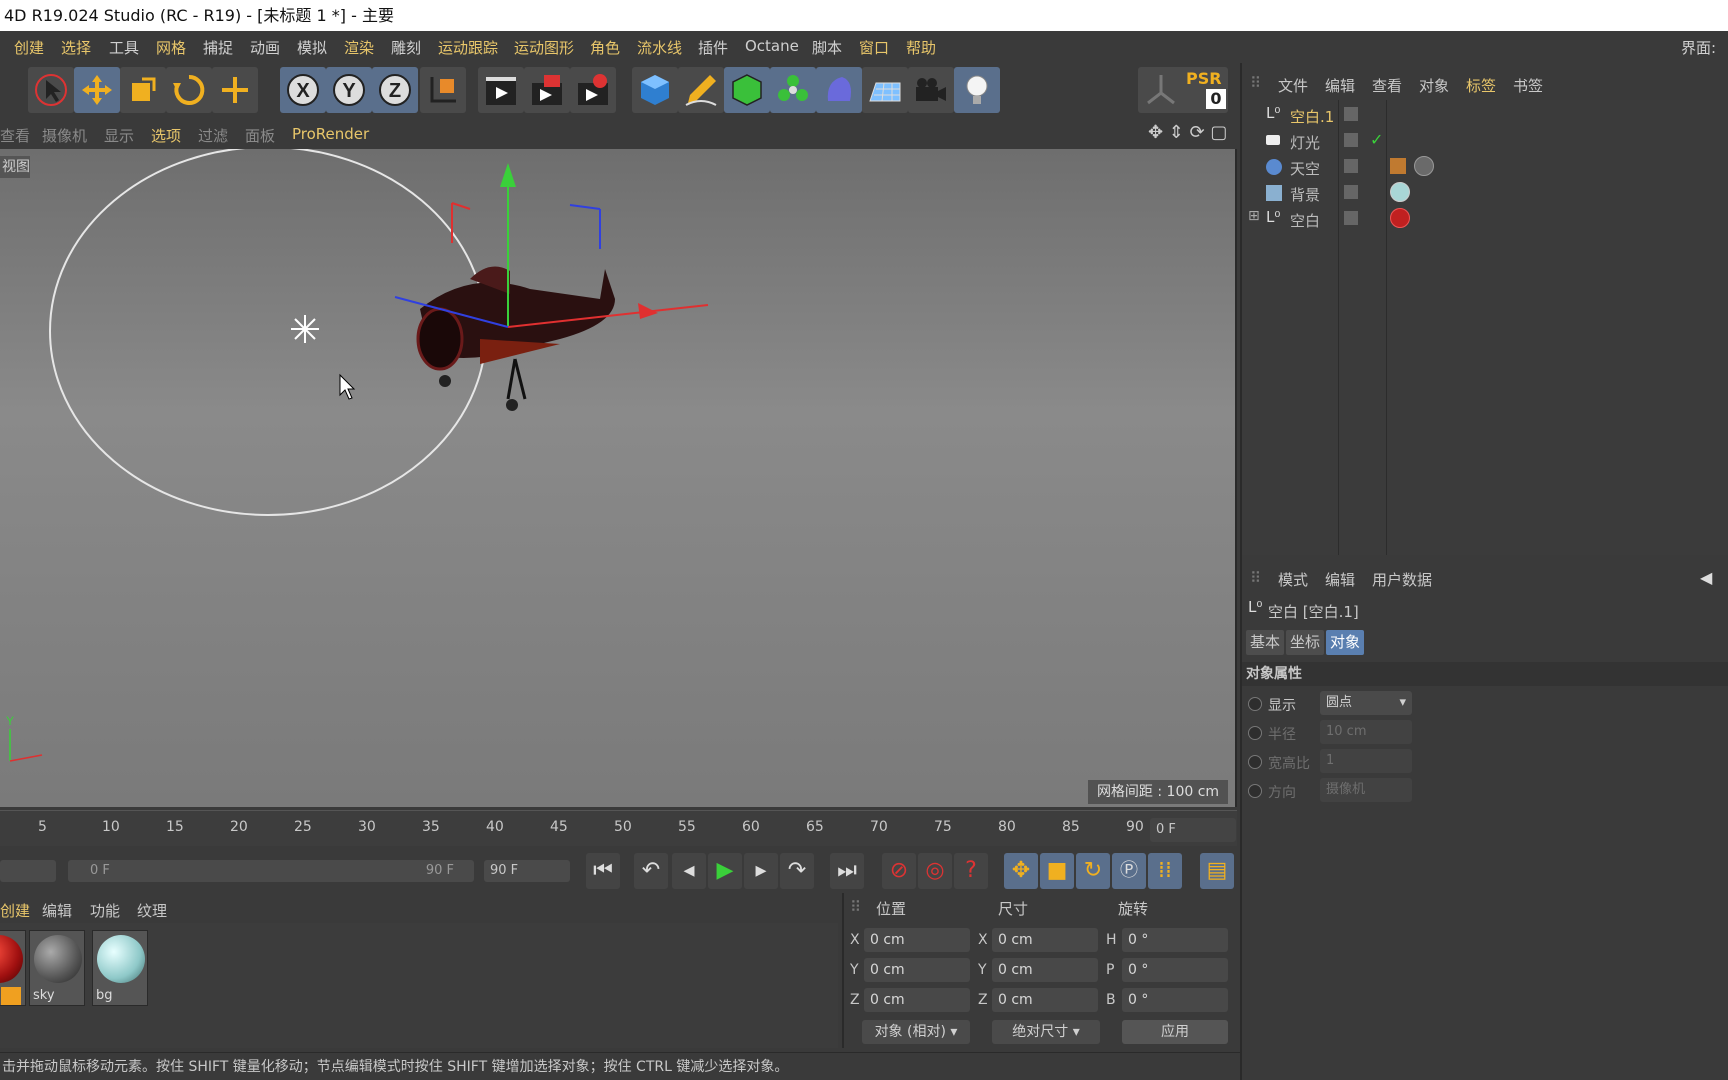  I want to click on material-tag-red-icon, so click(1400, 218).